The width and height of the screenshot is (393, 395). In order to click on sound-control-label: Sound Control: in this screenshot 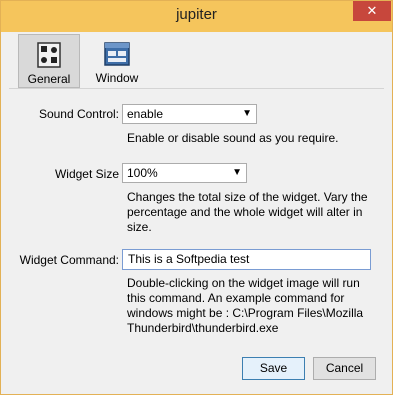, I will do `click(78, 114)`.